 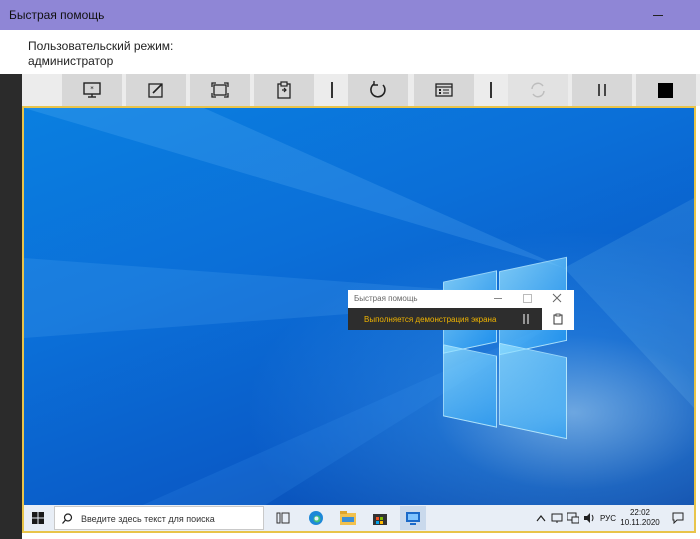 I want to click on annotate-pen-icon, so click(x=155, y=90).